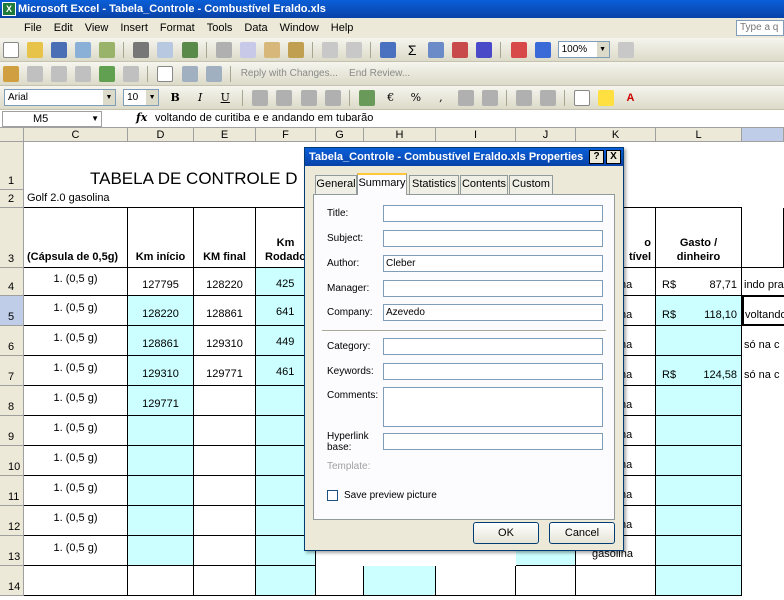 The height and width of the screenshot is (600, 784). What do you see at coordinates (506, 533) in the screenshot?
I see `ok-button: OK` at bounding box center [506, 533].